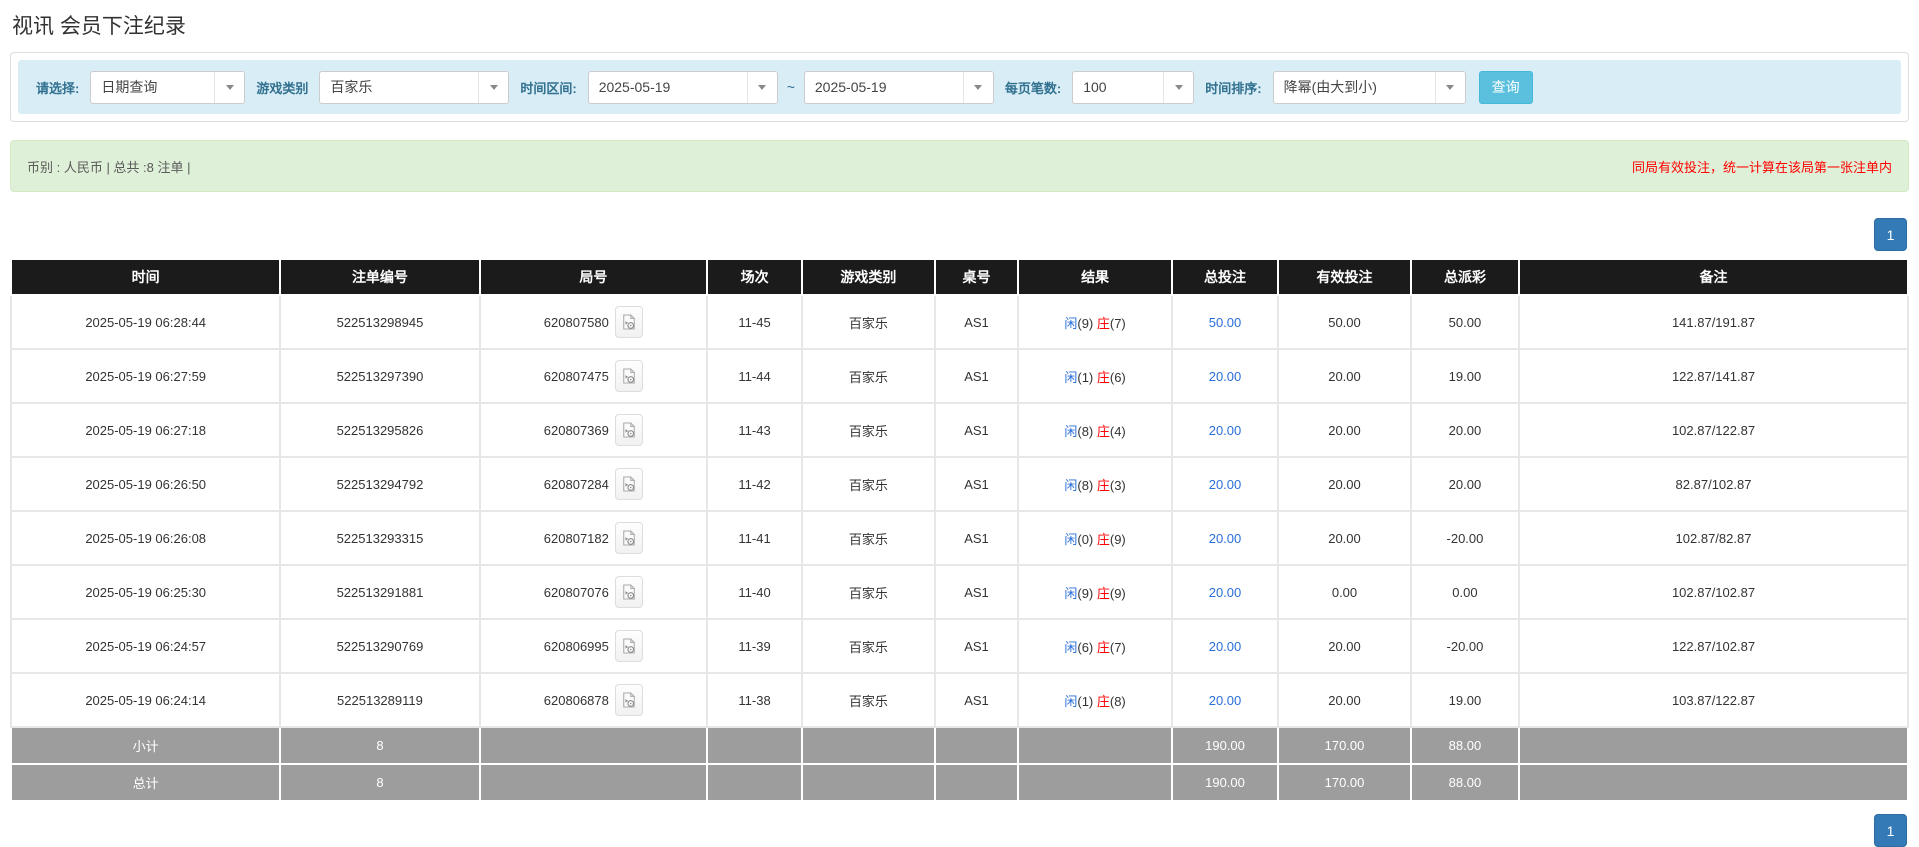 Image resolution: width=1919 pixels, height=847 pixels. Describe the element at coordinates (1225, 322) in the screenshot. I see `total-bet-link: 50.00` at that location.